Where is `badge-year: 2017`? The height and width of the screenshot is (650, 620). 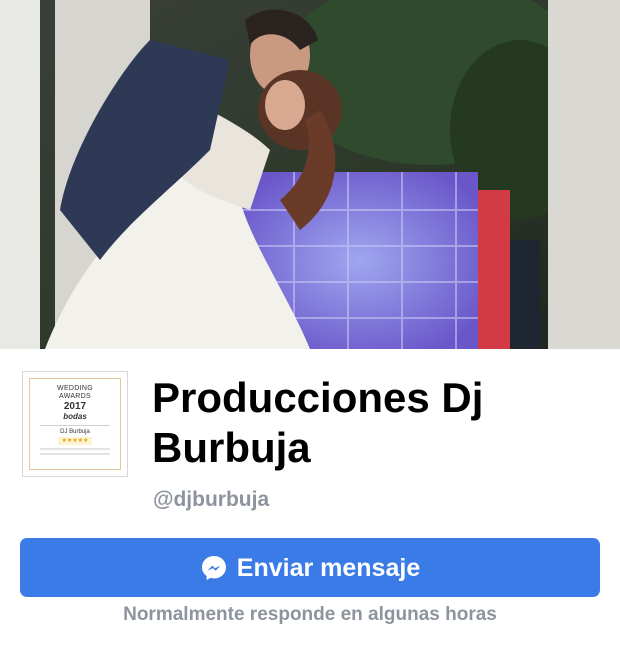 badge-year: 2017 is located at coordinates (75, 406).